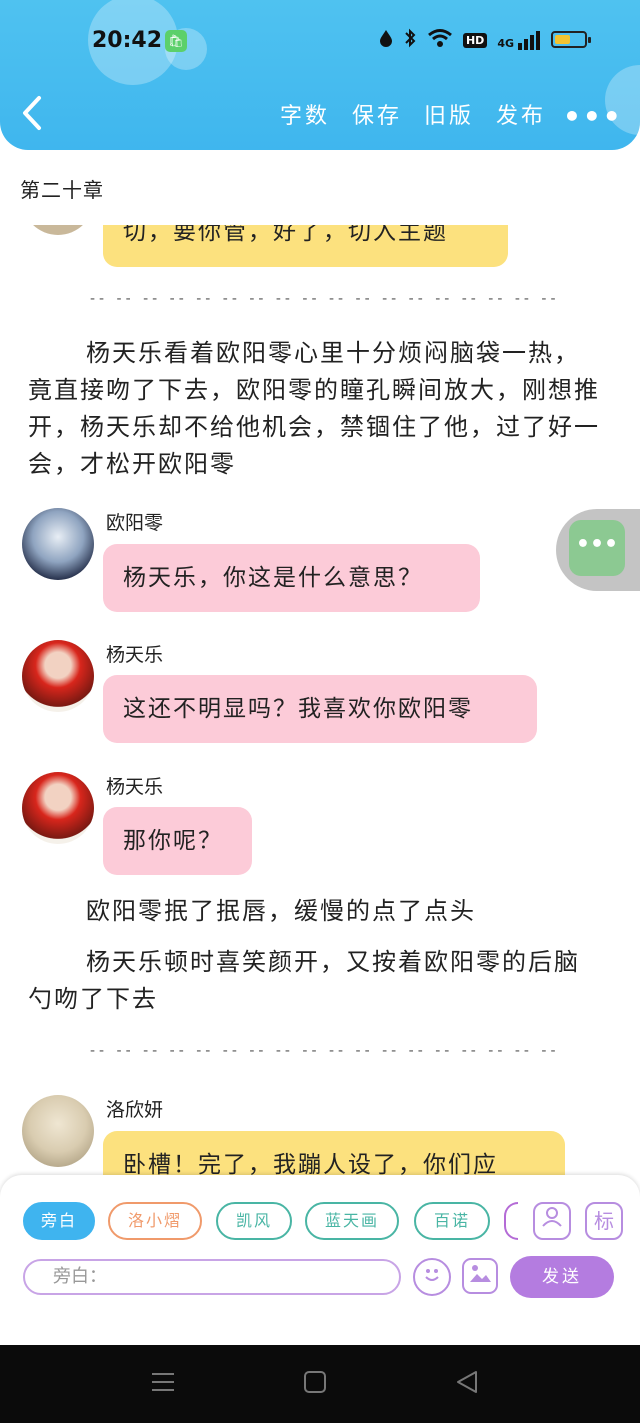 This screenshot has height=1423, width=640. I want to click on floating-menu-button: •••, so click(598, 550).